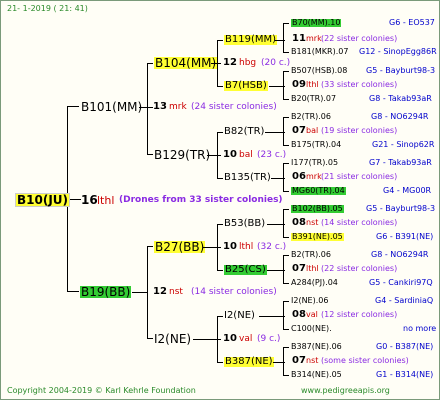  What do you see at coordinates (365, 360) in the screenshot?
I see `l3-sister-note: (some sister colonies)` at bounding box center [365, 360].